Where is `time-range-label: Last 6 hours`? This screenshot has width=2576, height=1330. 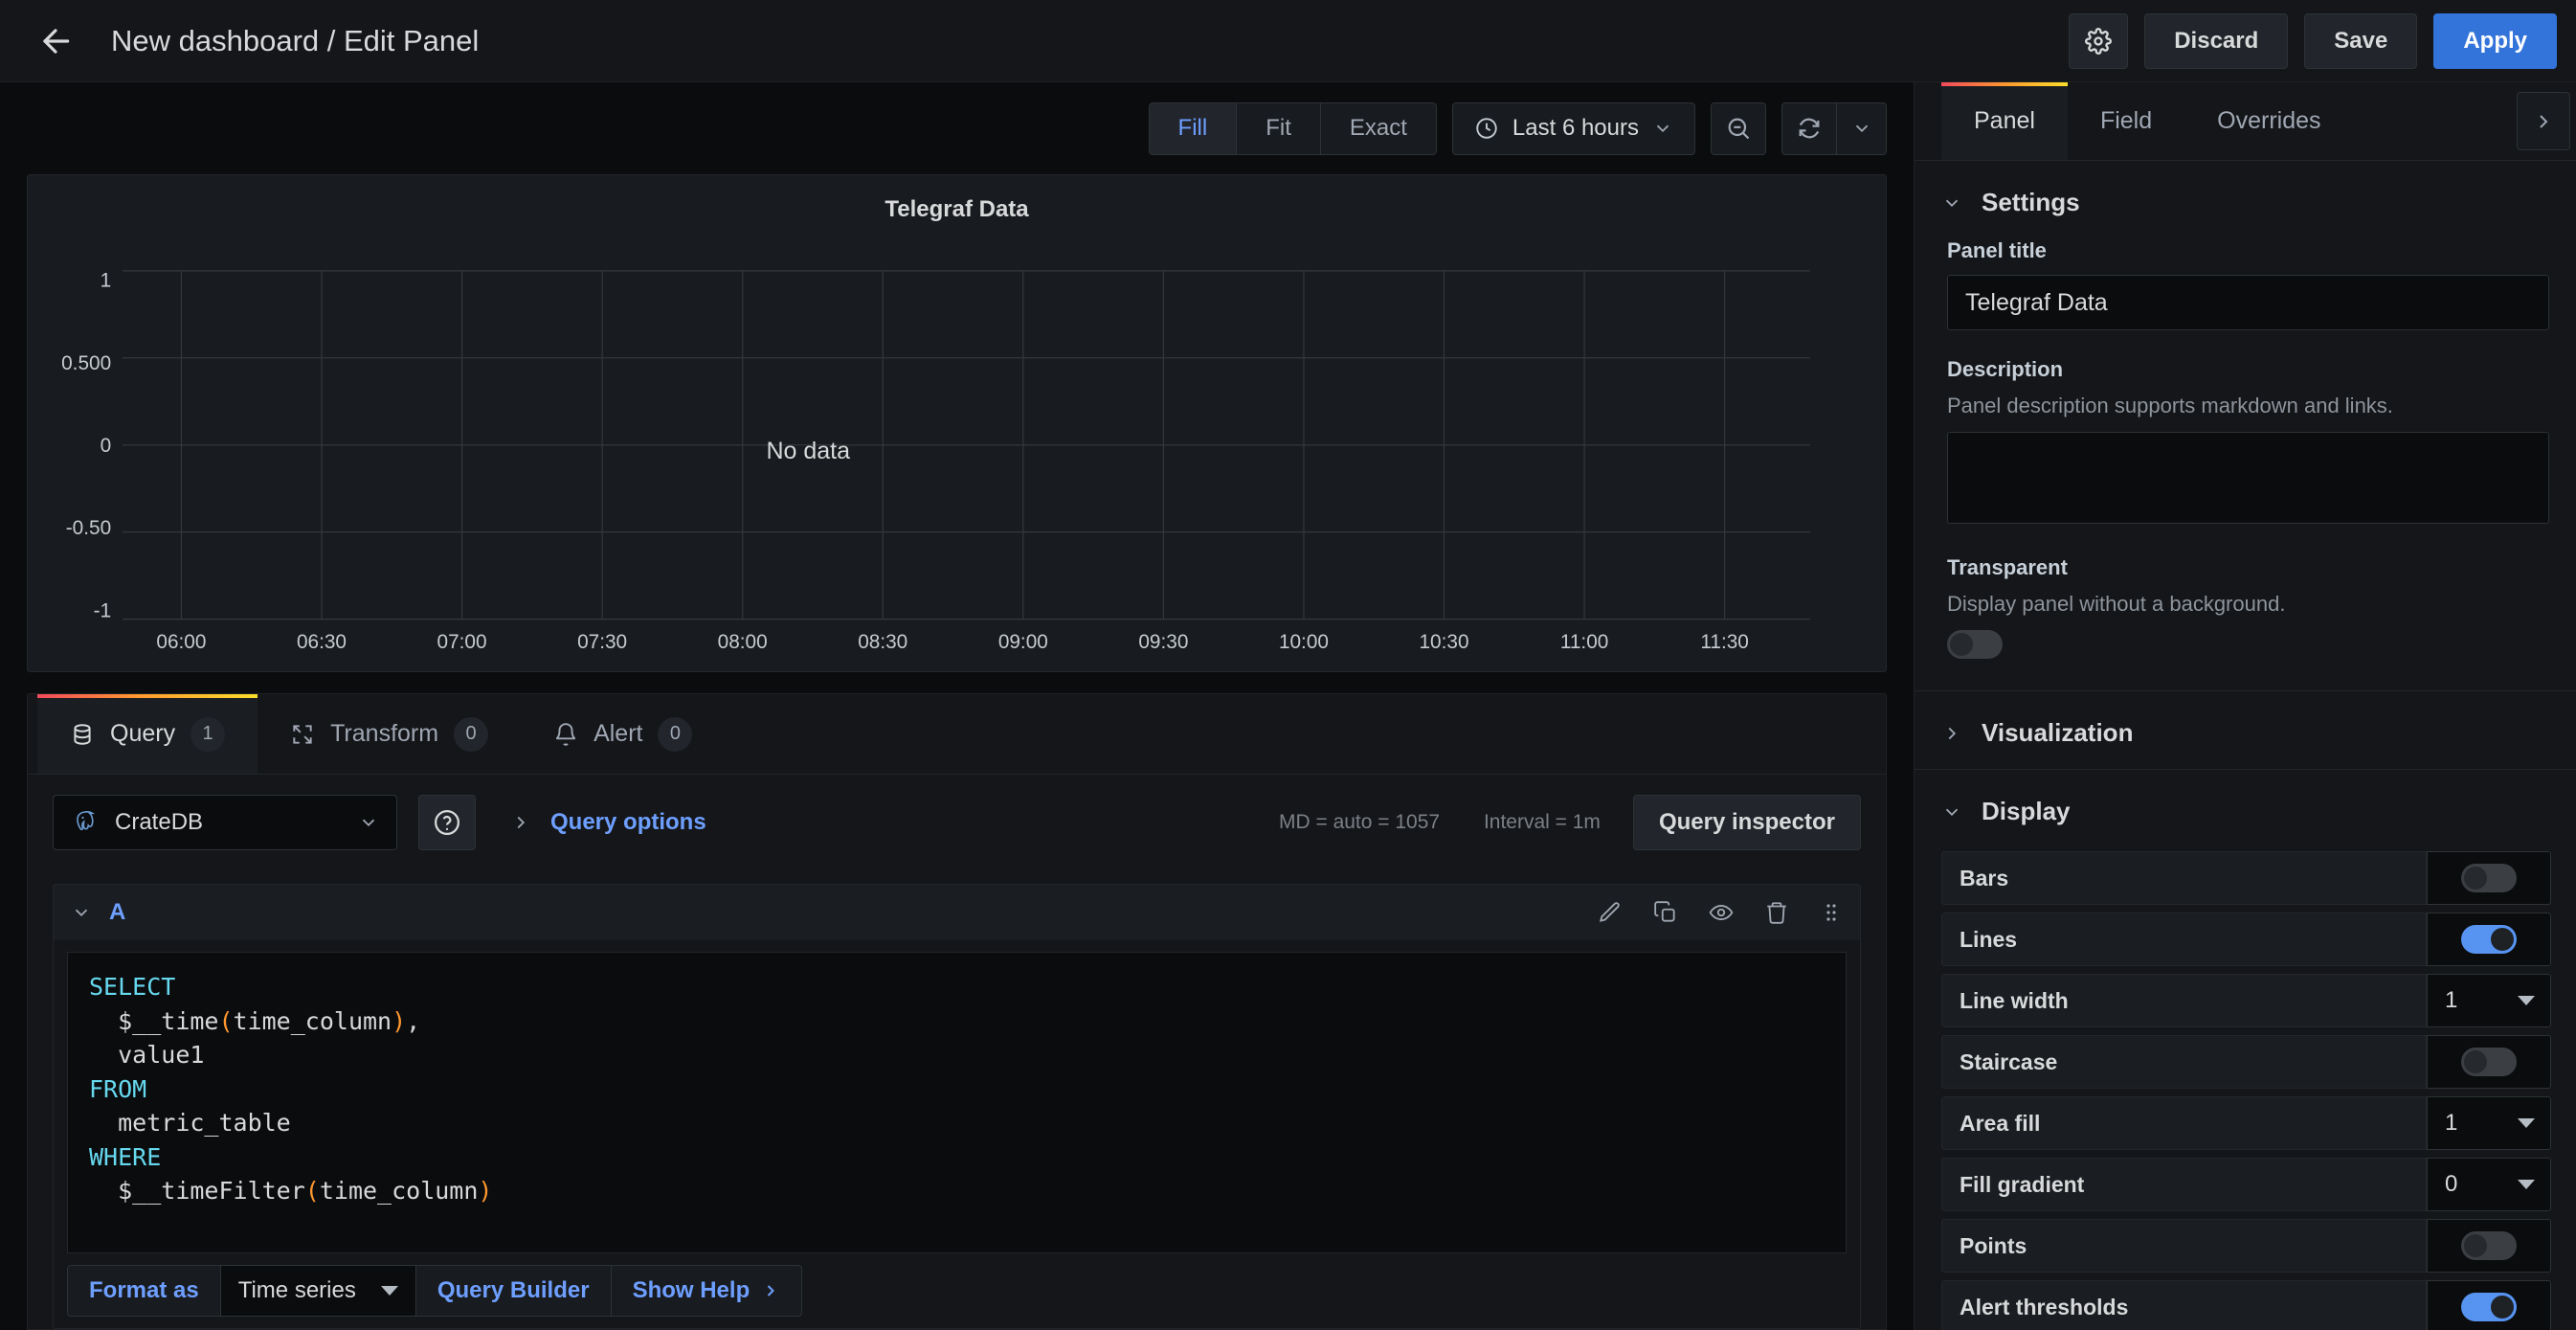 time-range-label: Last 6 hours is located at coordinates (1576, 128).